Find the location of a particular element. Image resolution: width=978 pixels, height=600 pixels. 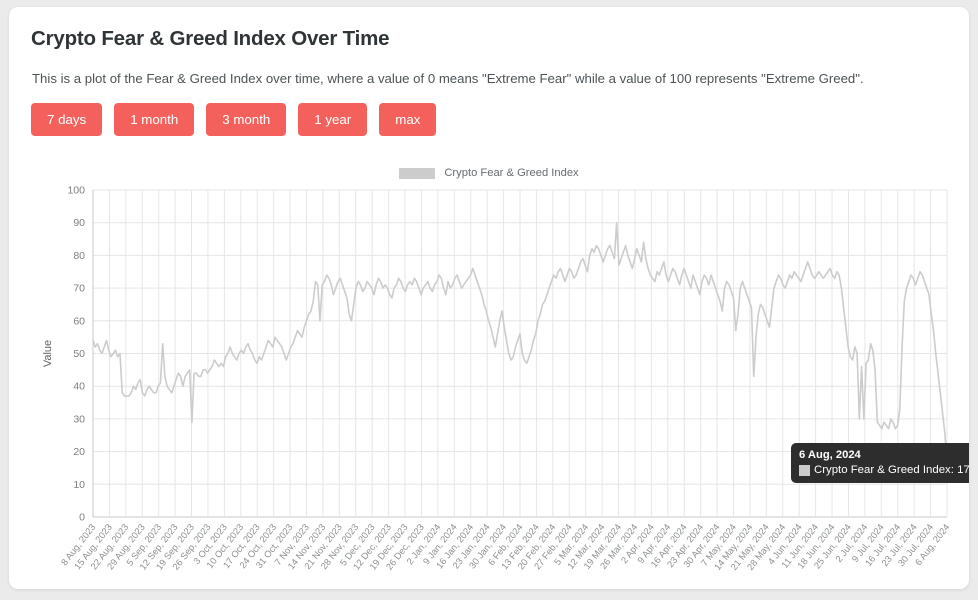

svg-text: 50 is located at coordinates (79, 354).